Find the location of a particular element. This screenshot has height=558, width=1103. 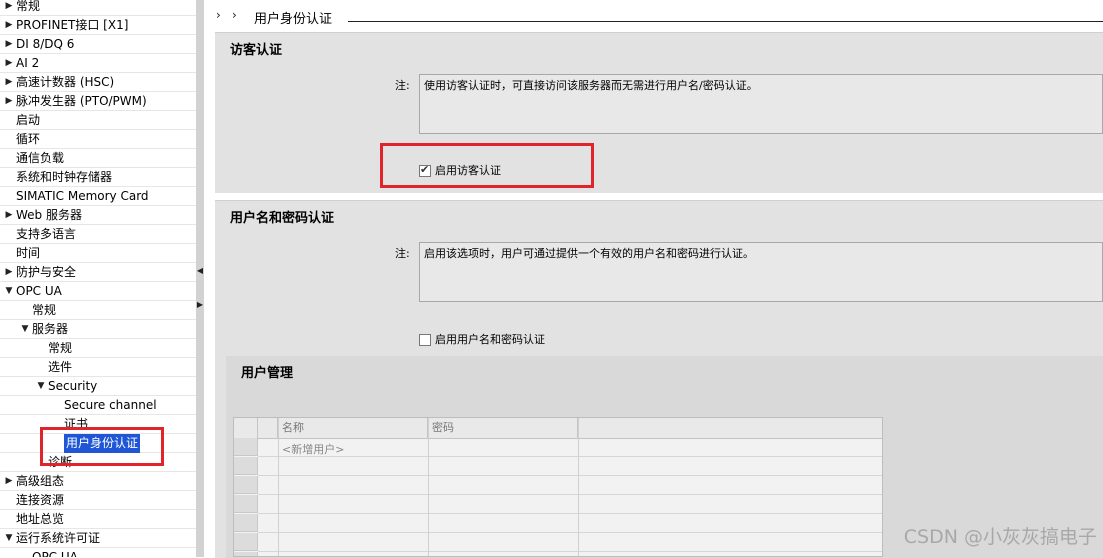

tree-item: Secure channel is located at coordinates (98, 405).